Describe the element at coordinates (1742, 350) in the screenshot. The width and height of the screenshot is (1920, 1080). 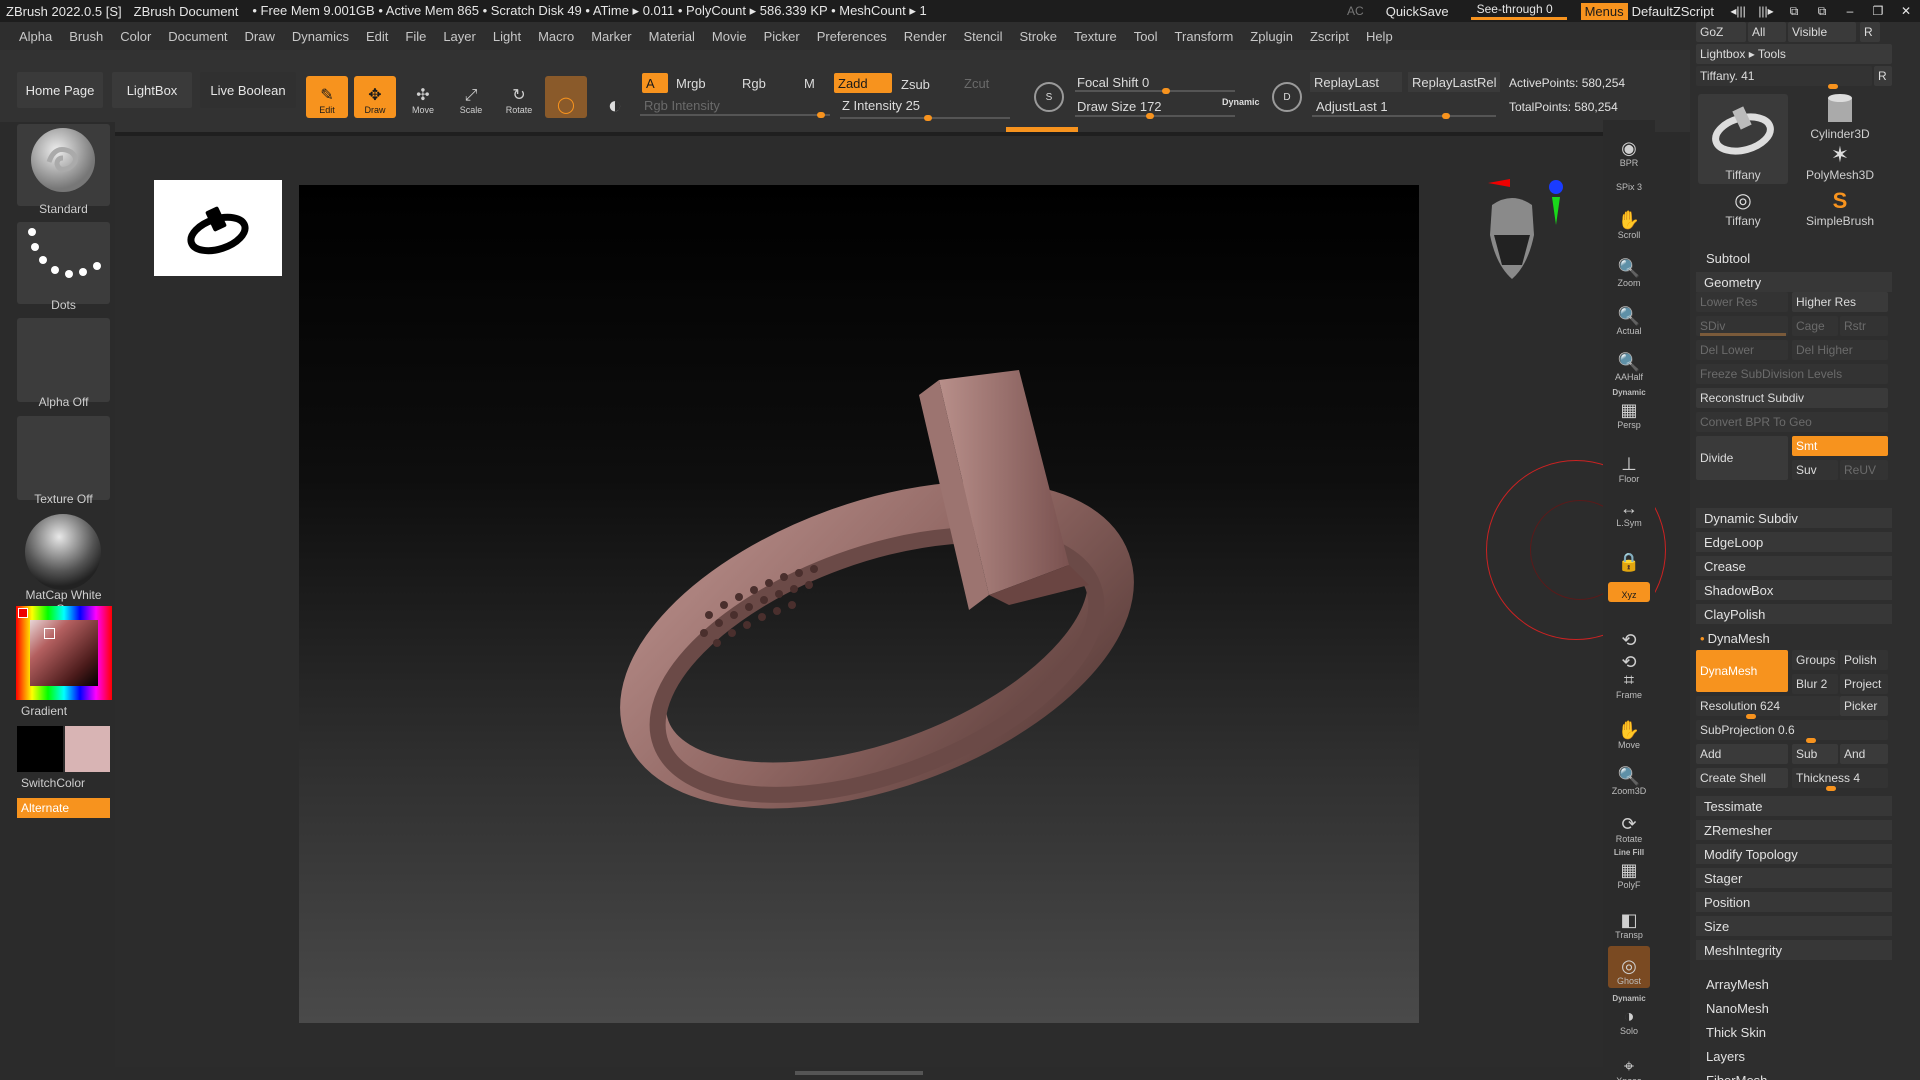
I see `del-lower-button: Del Lower` at that location.